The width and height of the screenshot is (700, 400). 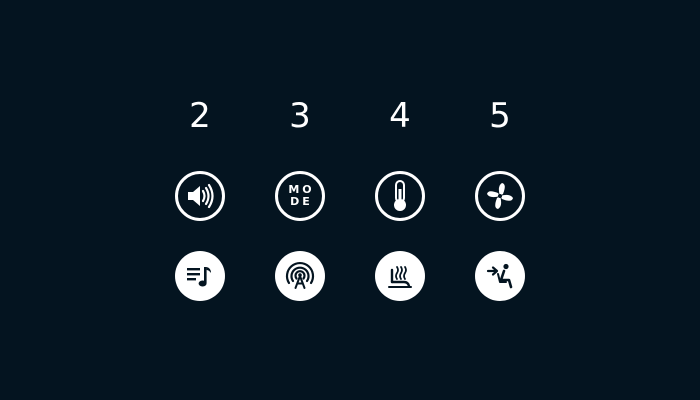 I want to click on mode-label-line2: DE, so click(x=301, y=201).